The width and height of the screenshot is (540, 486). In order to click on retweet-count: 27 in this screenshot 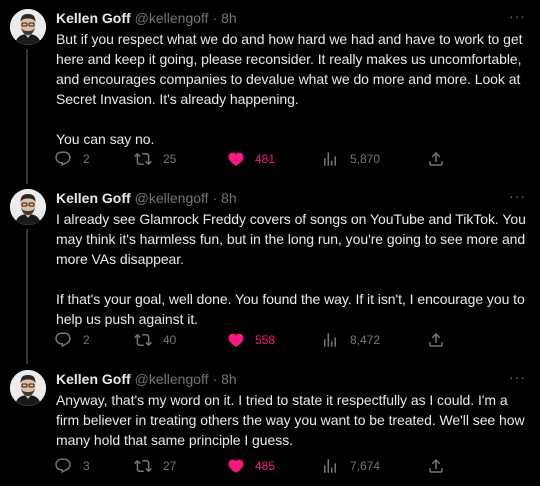, I will do `click(170, 466)`.